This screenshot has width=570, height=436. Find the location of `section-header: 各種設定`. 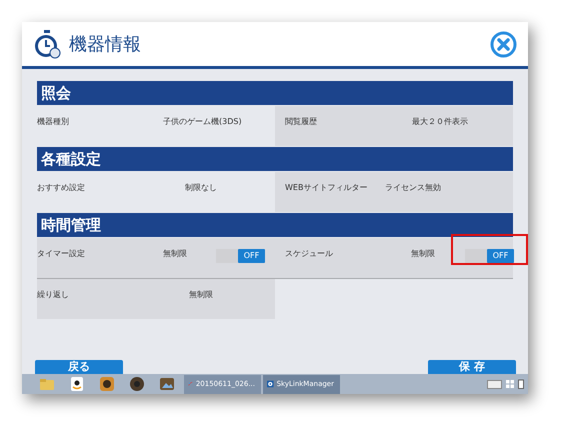

section-header: 各種設定 is located at coordinates (275, 159).